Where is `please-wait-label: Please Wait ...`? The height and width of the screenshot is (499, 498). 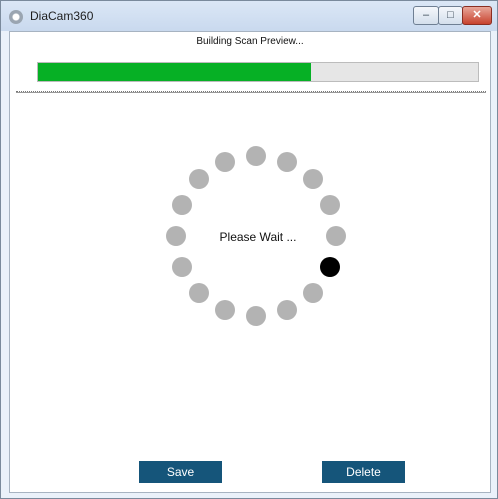 please-wait-label: Please Wait ... is located at coordinates (258, 237).